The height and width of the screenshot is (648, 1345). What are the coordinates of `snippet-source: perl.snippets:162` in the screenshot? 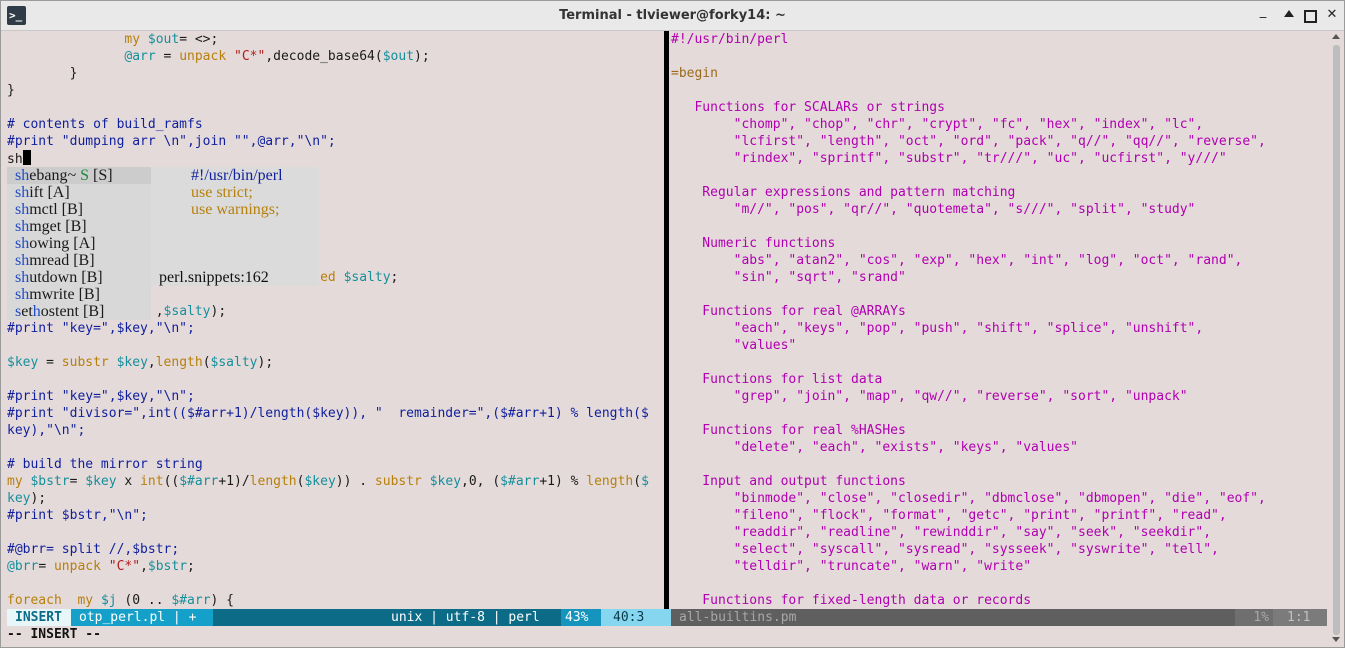 It's located at (235, 277).